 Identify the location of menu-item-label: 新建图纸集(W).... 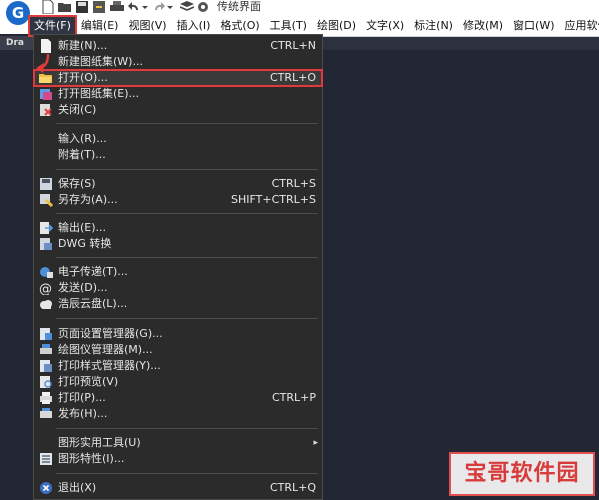
(100, 61).